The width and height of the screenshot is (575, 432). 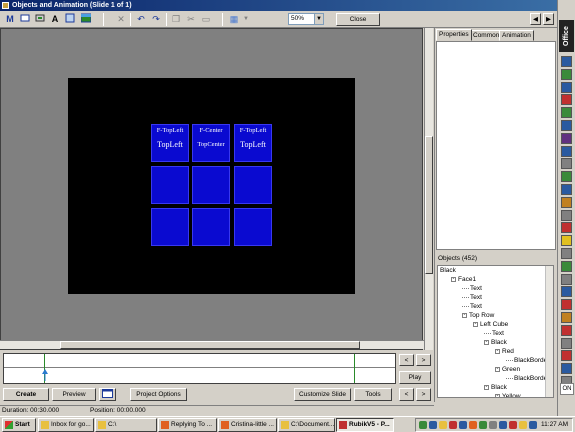 What do you see at coordinates (423, 394) in the screenshot?
I see `bottom-next-button: >` at bounding box center [423, 394].